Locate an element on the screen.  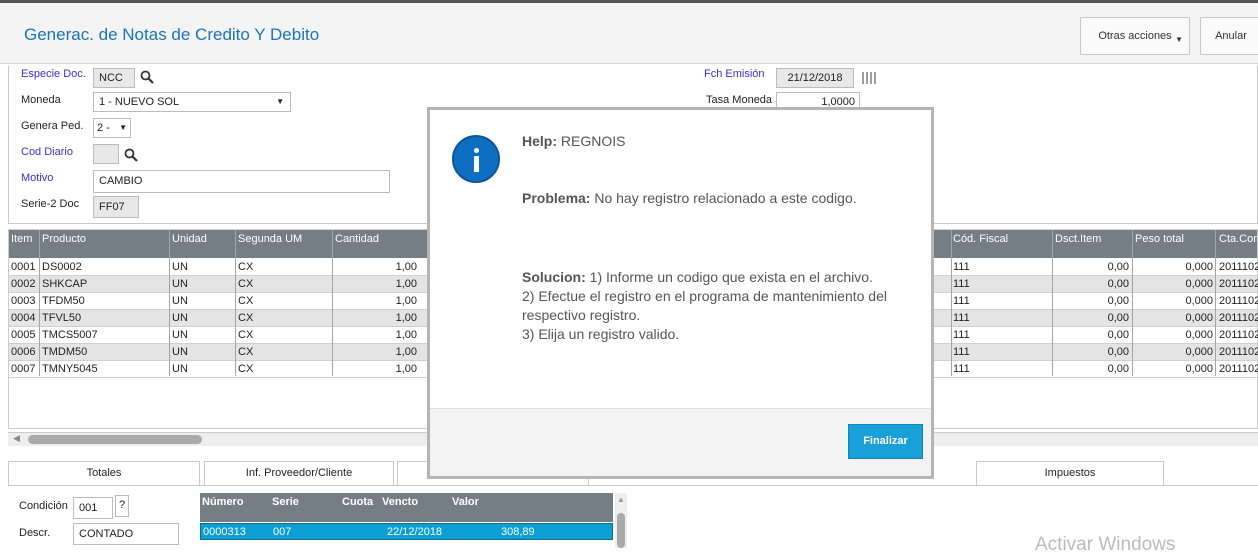
col-item: Item is located at coordinates (21, 239).